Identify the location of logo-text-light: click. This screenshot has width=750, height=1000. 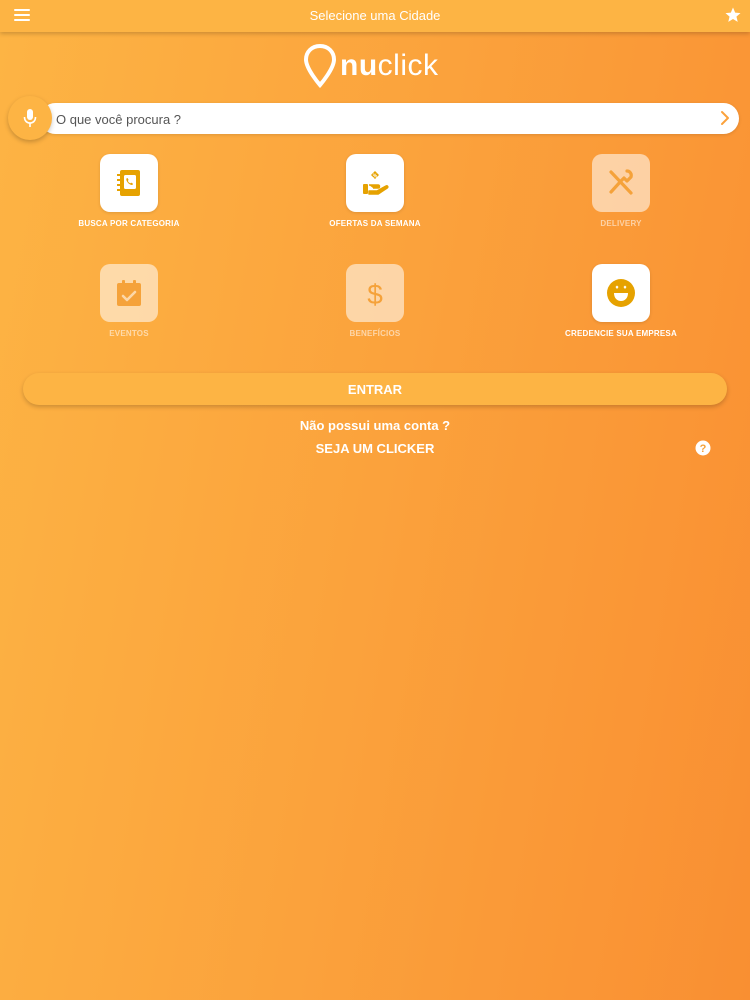
(408, 65).